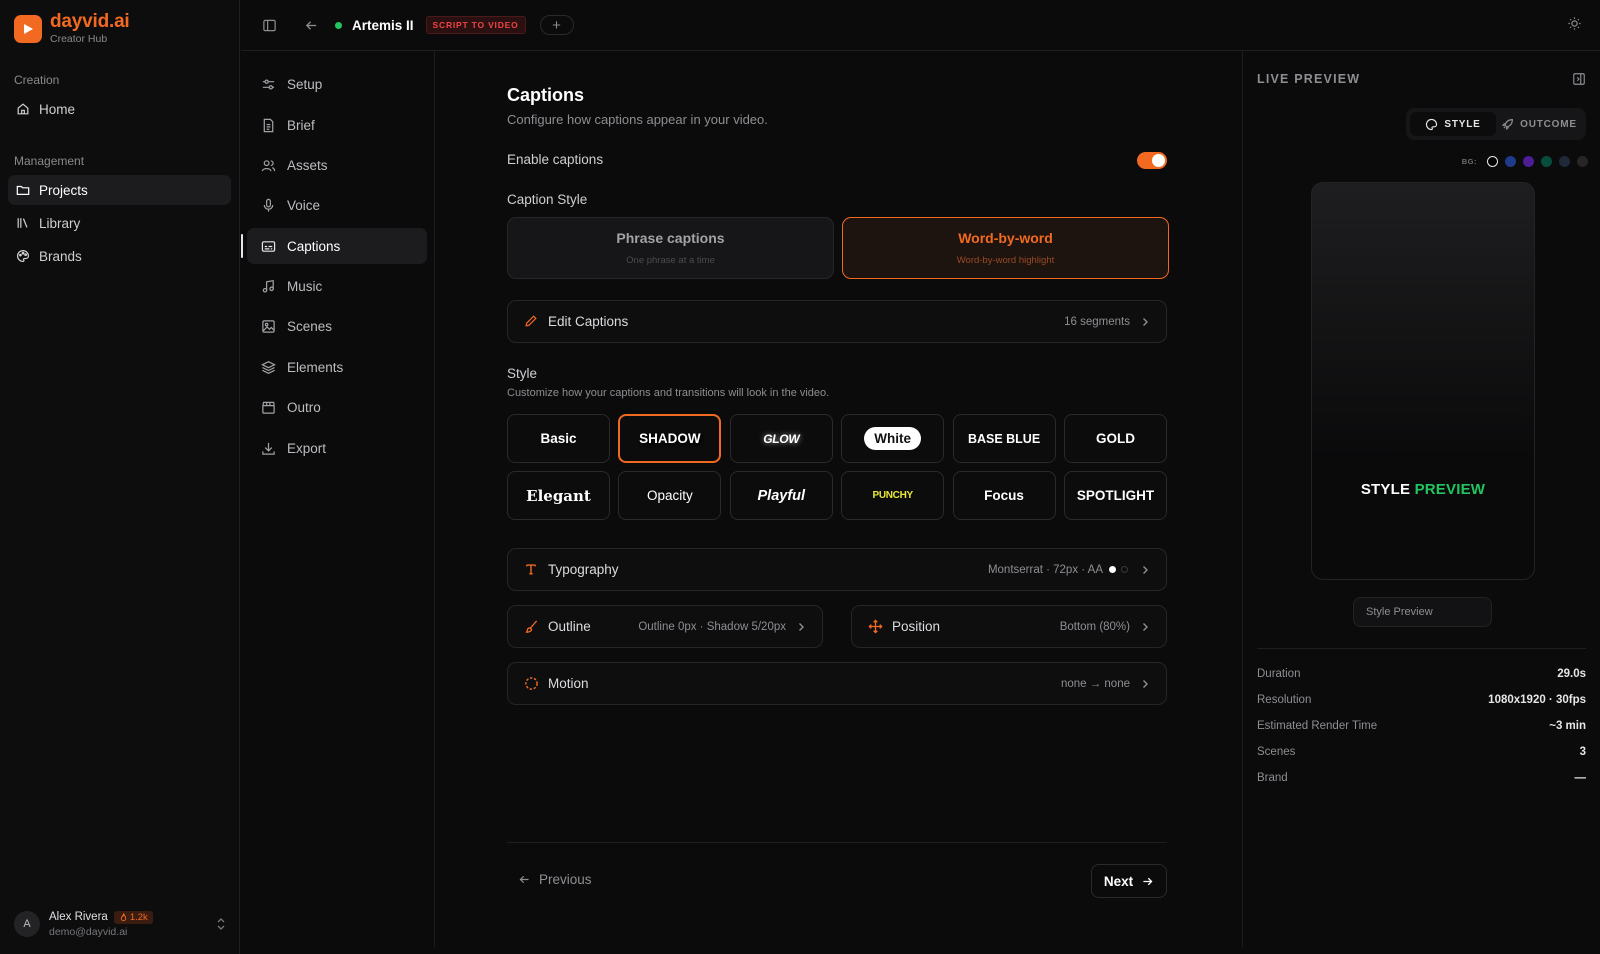 Image resolution: width=1600 pixels, height=954 pixels. Describe the element at coordinates (1115, 438) in the screenshot. I see `style-tile-gold: GOLD` at that location.